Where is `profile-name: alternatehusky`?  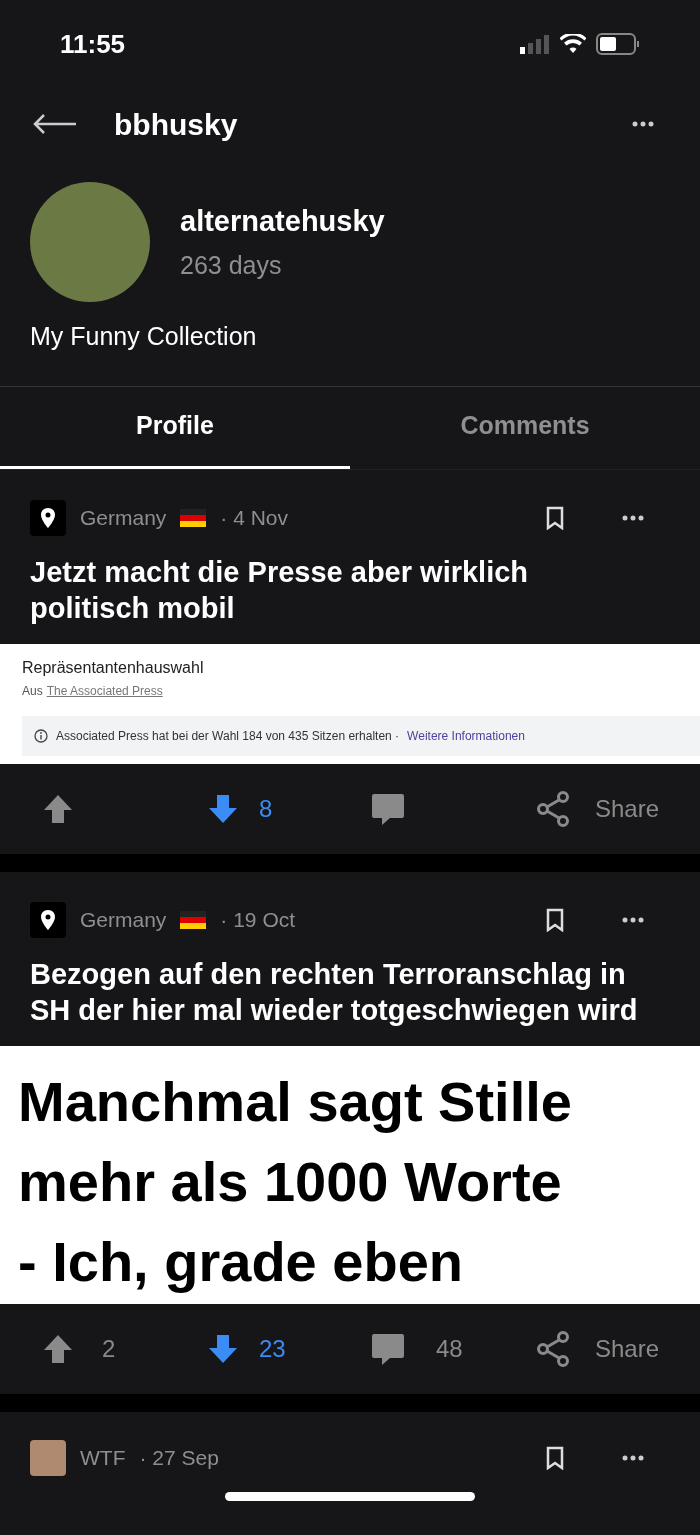
profile-name: alternatehusky is located at coordinates (282, 221).